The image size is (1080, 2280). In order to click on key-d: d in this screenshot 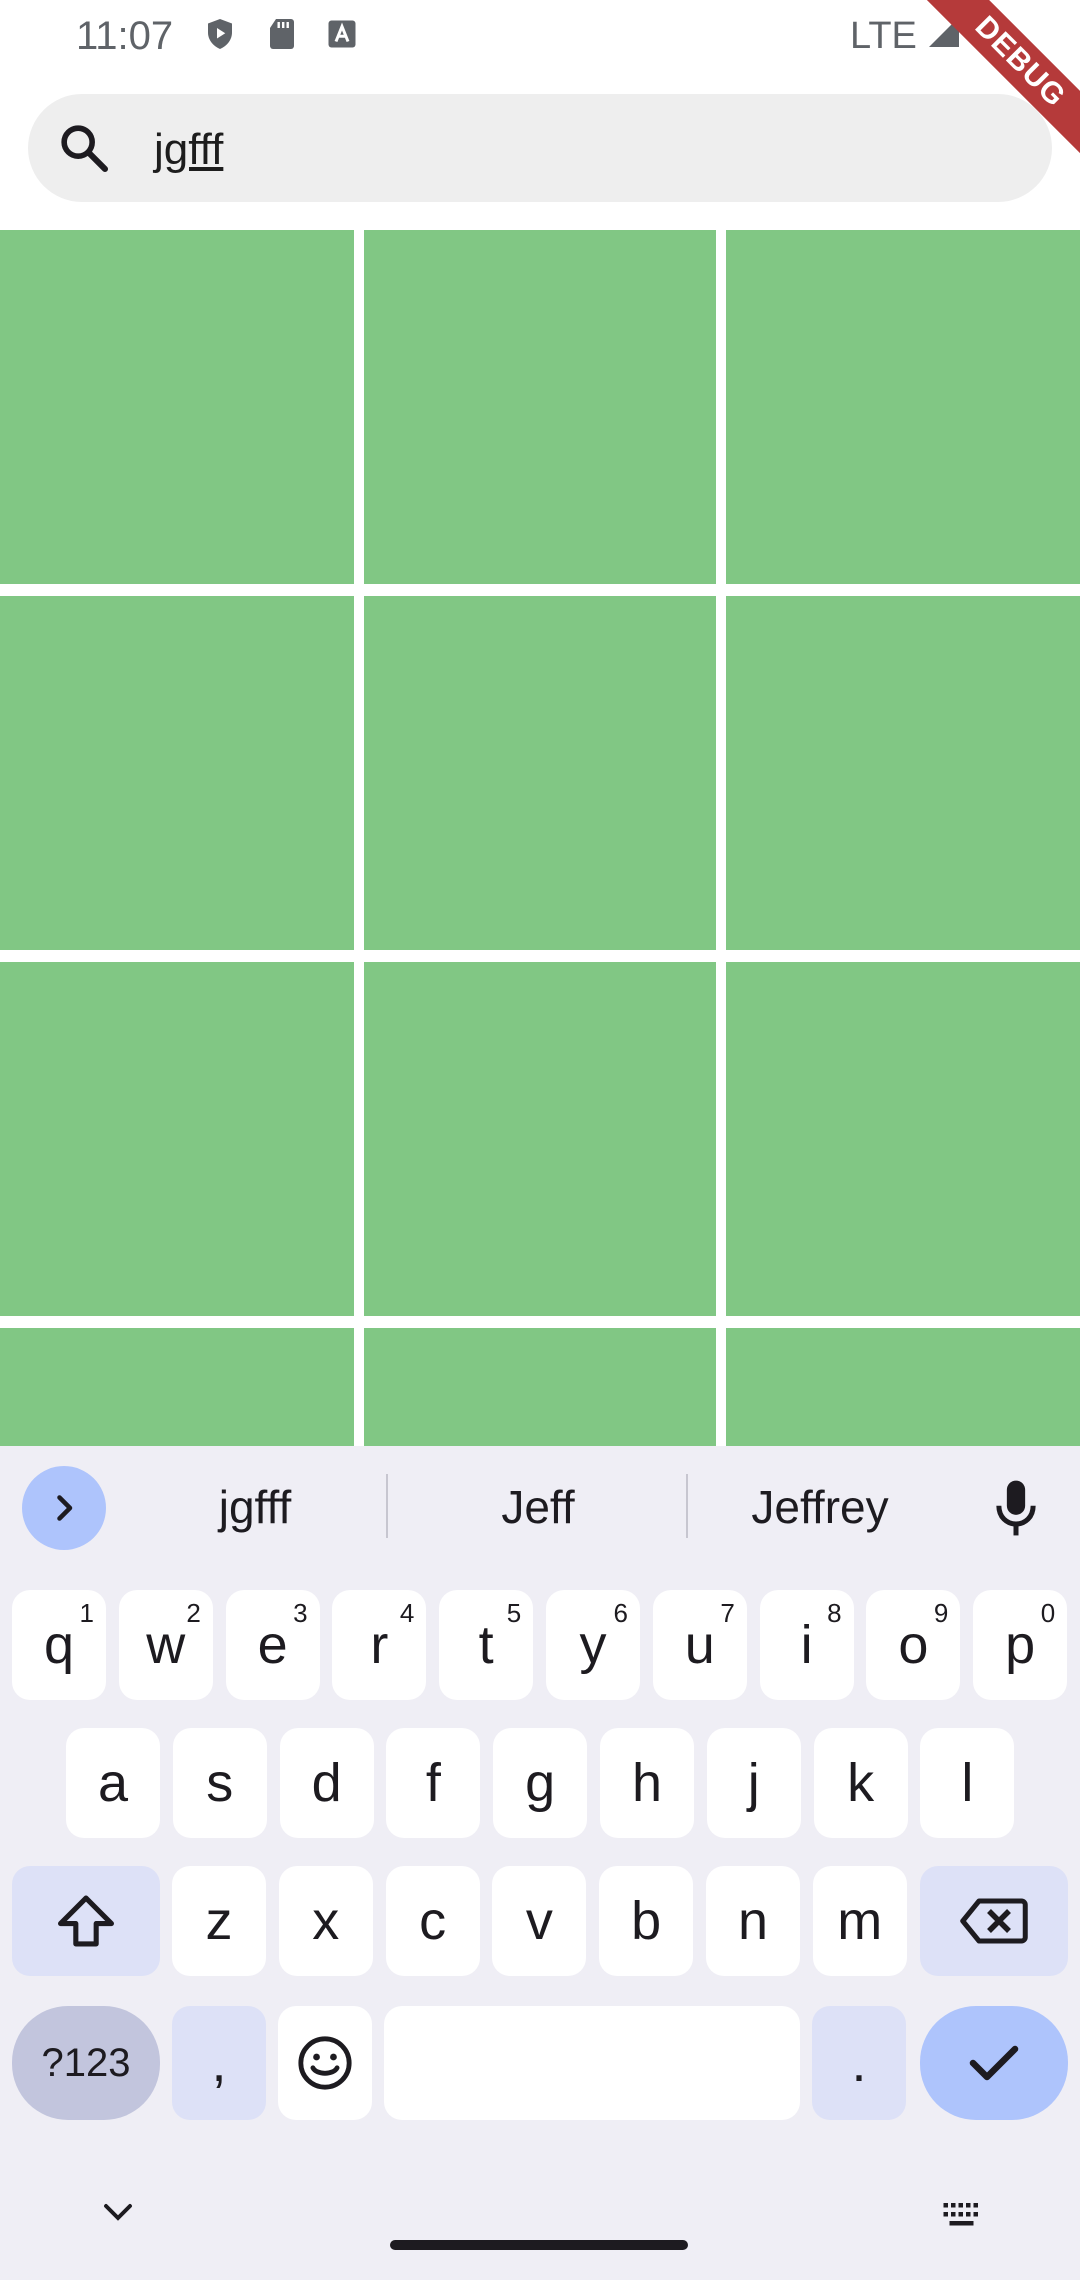, I will do `click(326, 1783)`.